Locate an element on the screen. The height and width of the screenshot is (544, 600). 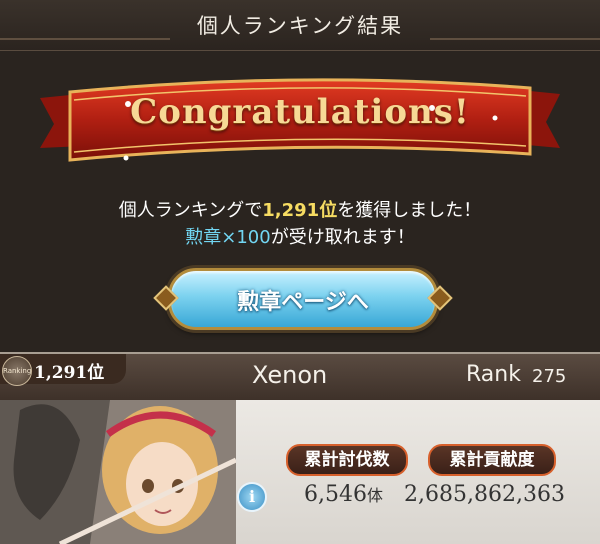
player-rank-label: Rank is located at coordinates (493, 374).